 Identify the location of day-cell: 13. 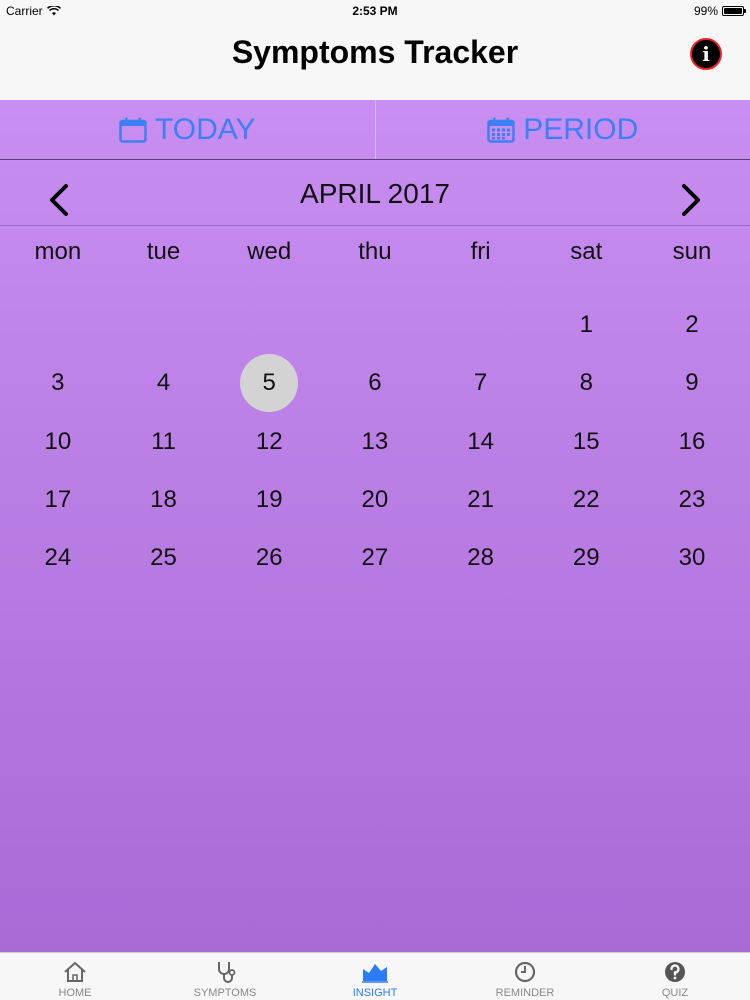
(375, 442).